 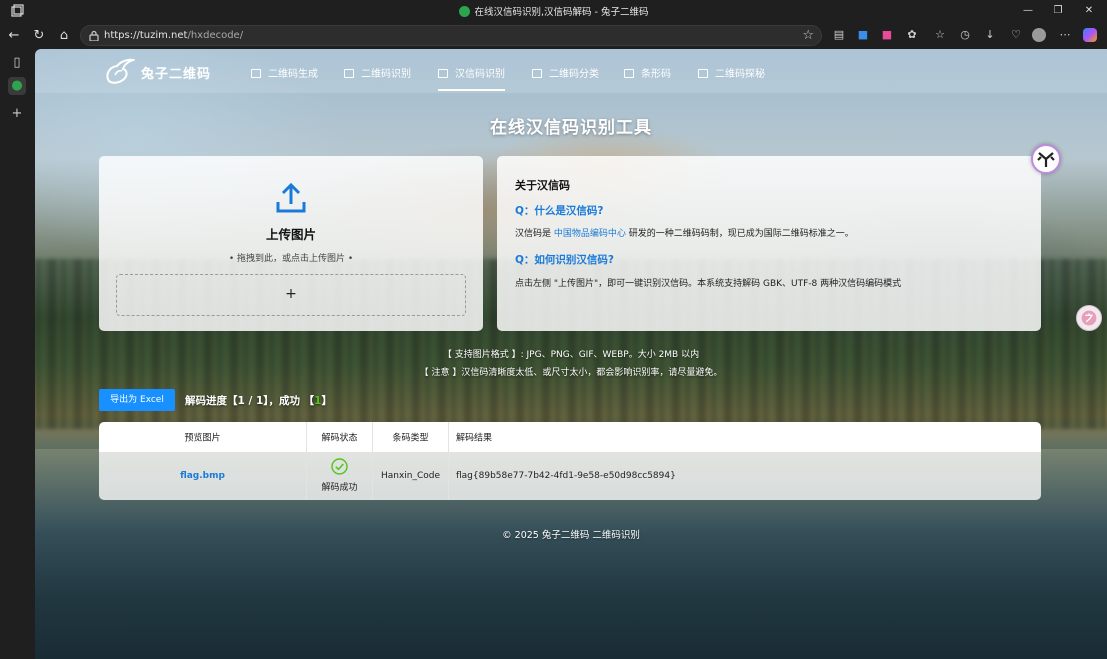 I want to click on copilot-icon, so click(x=1090, y=35).